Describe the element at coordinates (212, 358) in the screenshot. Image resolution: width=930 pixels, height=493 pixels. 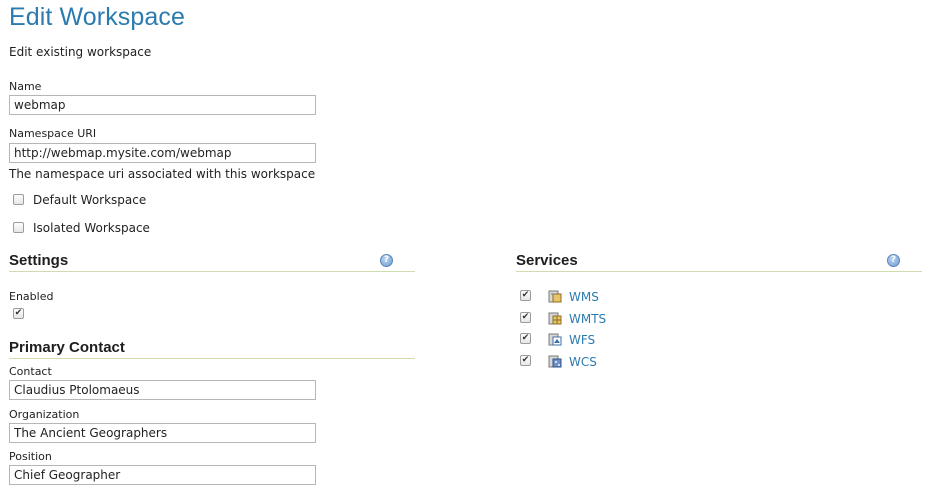
I see `primary-contact-divider` at that location.